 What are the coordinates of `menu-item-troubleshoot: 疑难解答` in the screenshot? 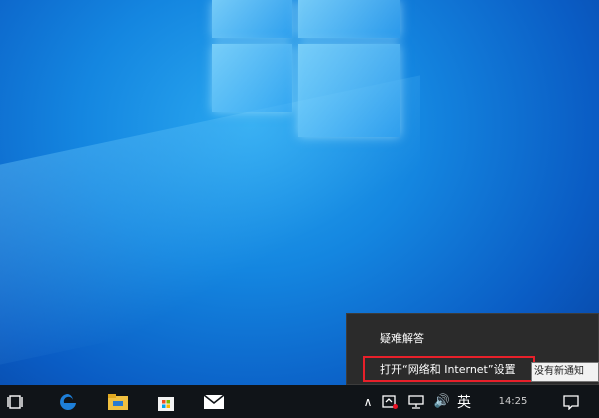 It's located at (473, 339).